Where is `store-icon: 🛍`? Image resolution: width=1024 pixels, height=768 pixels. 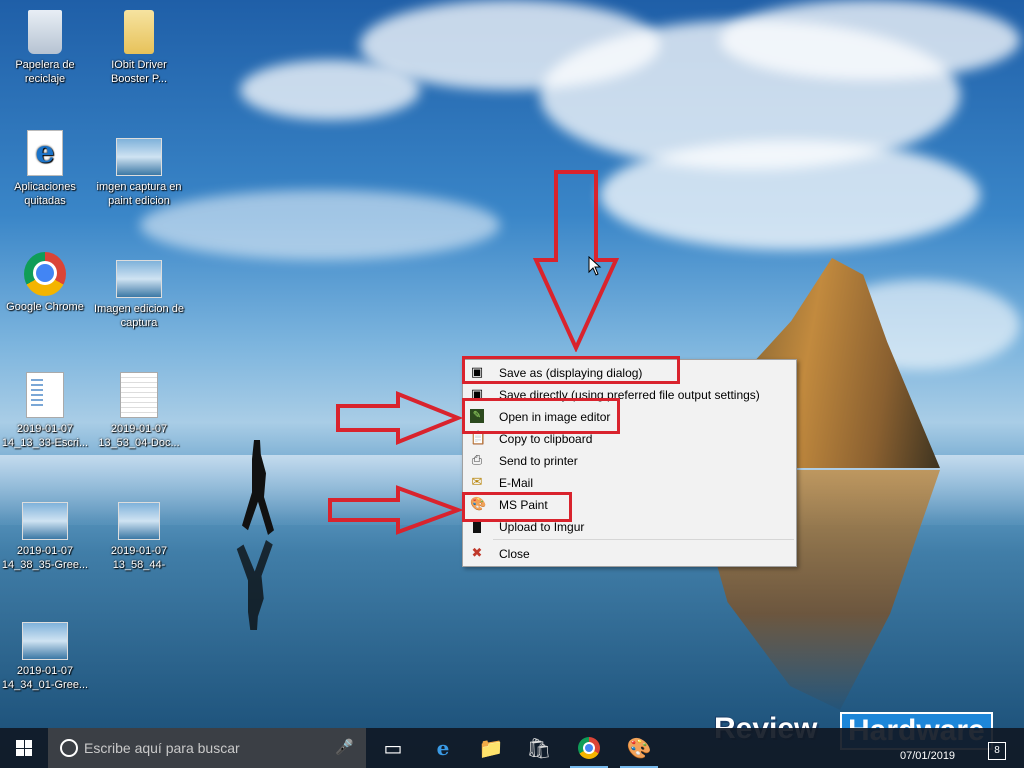 store-icon: 🛍 is located at coordinates (539, 748).